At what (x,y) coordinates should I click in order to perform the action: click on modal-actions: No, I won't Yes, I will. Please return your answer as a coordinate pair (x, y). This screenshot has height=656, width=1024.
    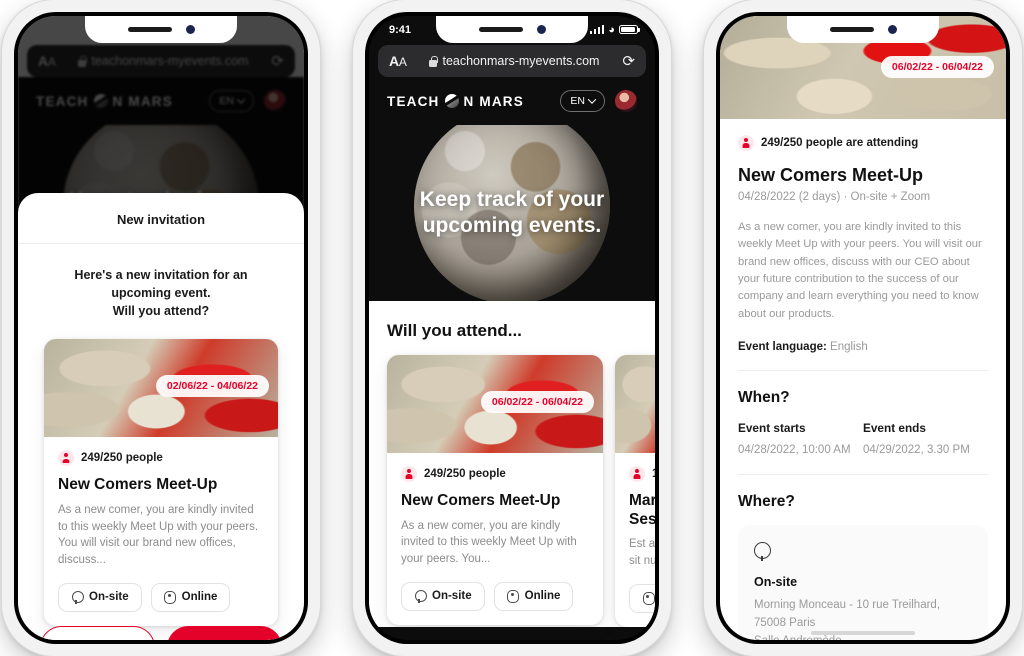
    Looking at the image, I should click on (161, 632).